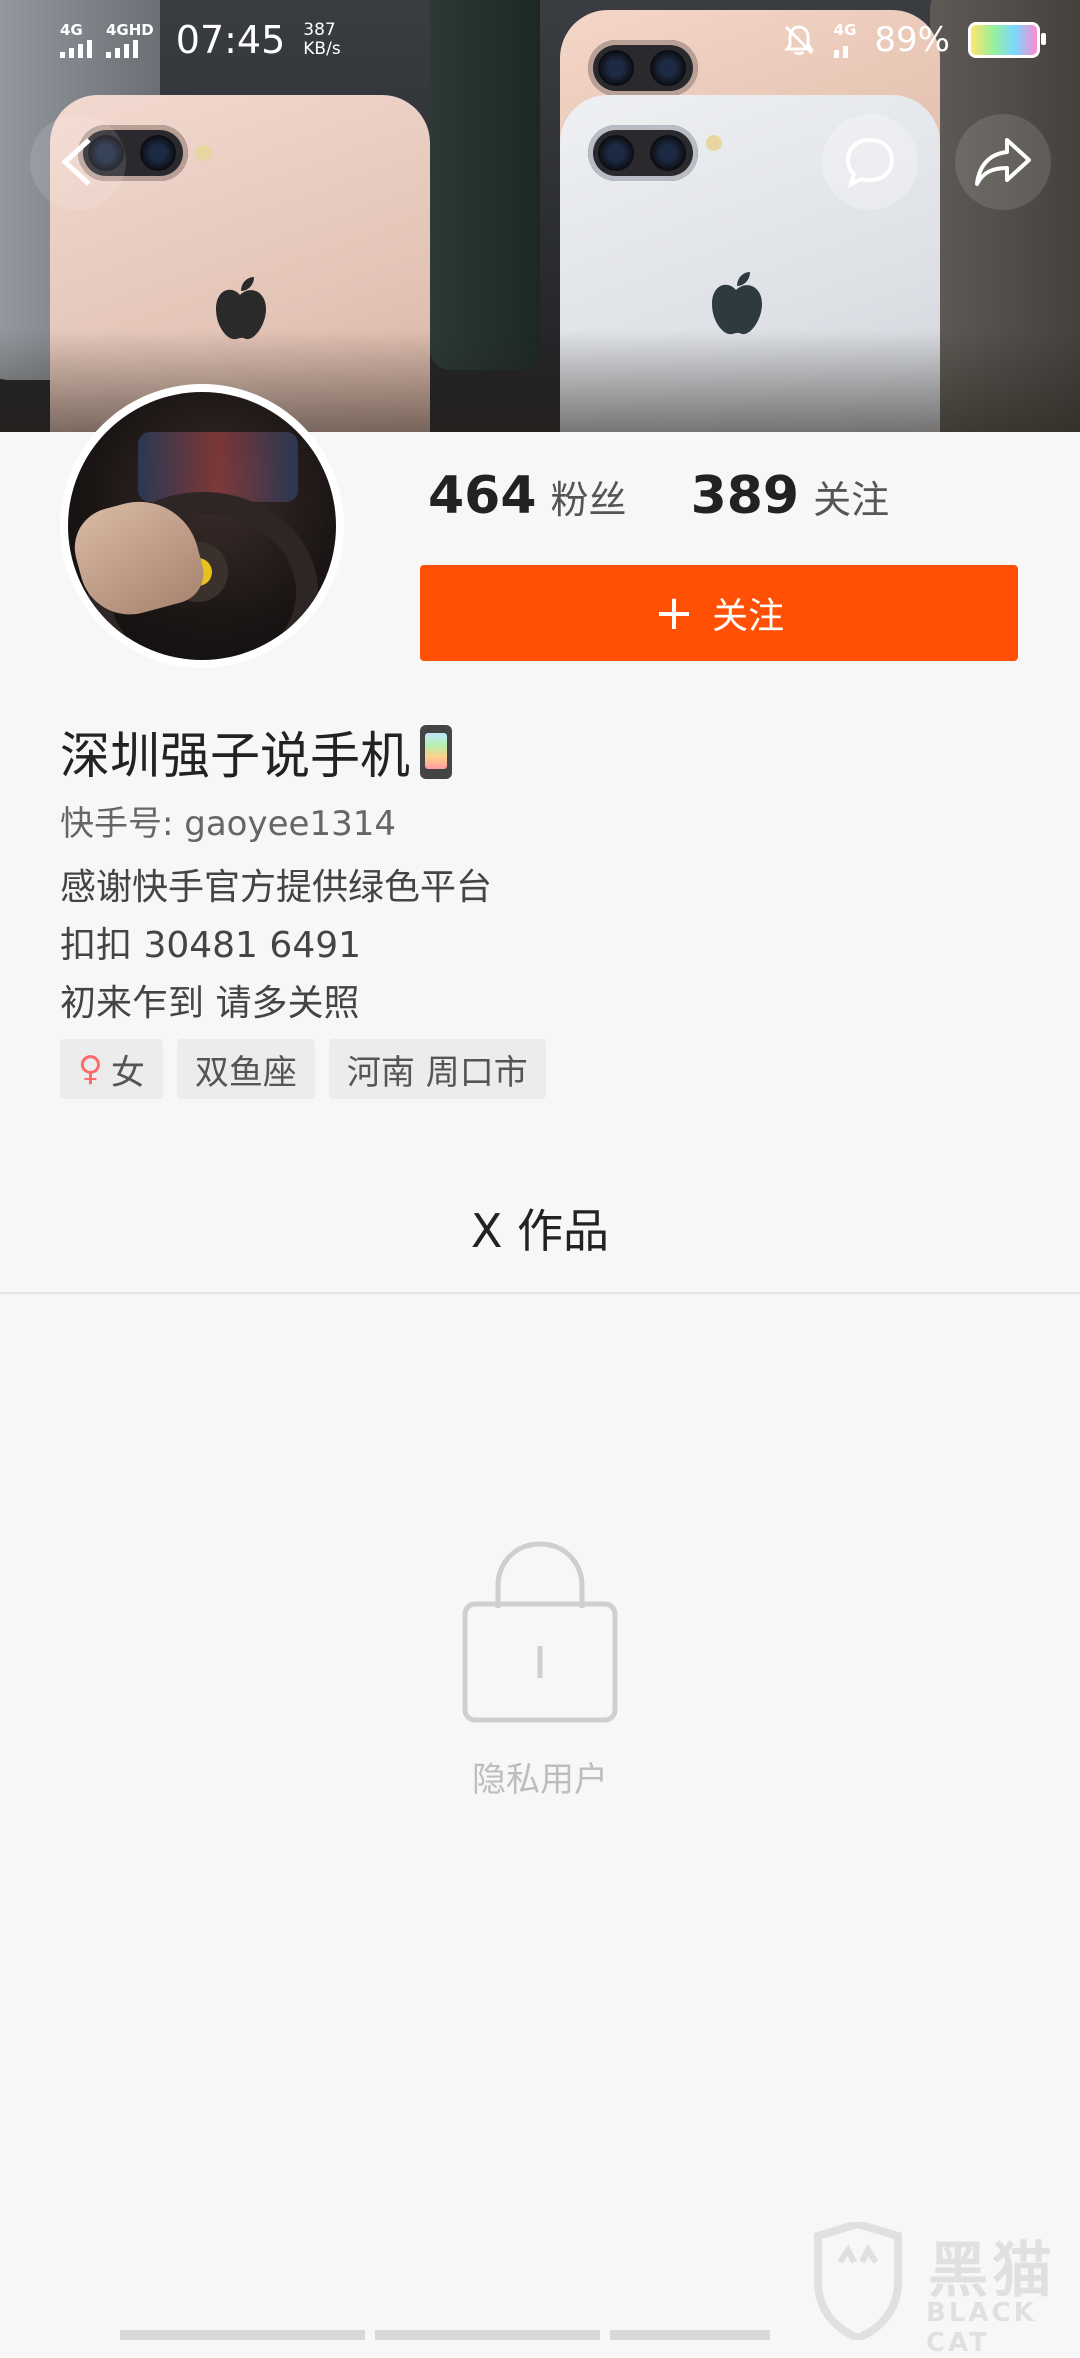  I want to click on network-type-right: 4G, so click(845, 30).